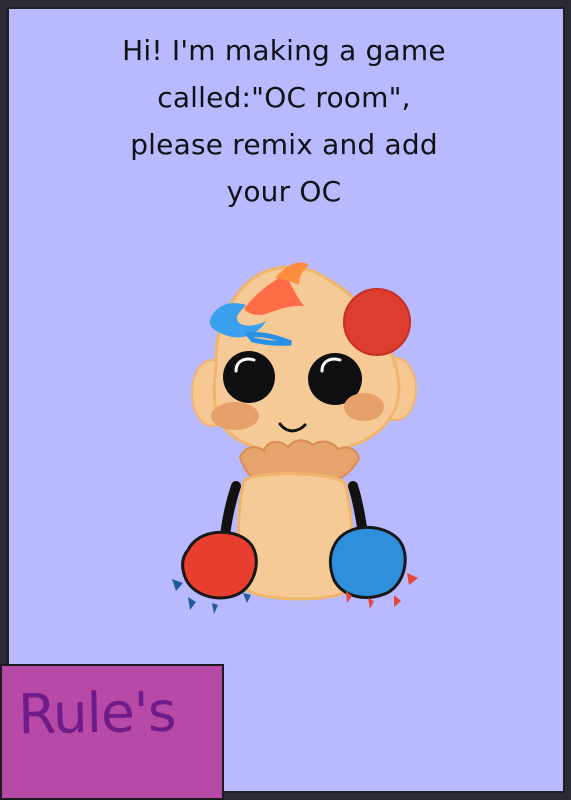  Describe the element at coordinates (284, 144) in the screenshot. I see `title-line-3: please remix and add` at that location.